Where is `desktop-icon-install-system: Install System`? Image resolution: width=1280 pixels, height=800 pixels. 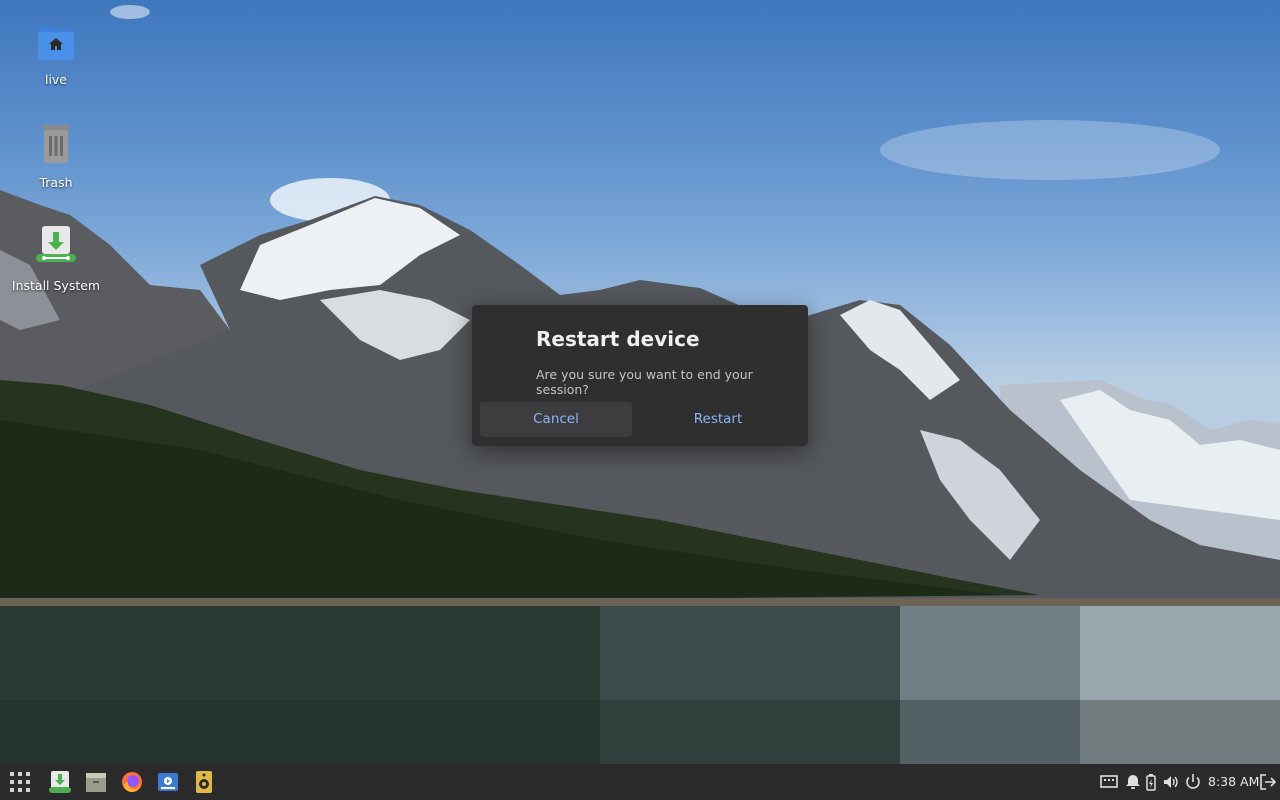 desktop-icon-install-system: Install System is located at coordinates (56, 258).